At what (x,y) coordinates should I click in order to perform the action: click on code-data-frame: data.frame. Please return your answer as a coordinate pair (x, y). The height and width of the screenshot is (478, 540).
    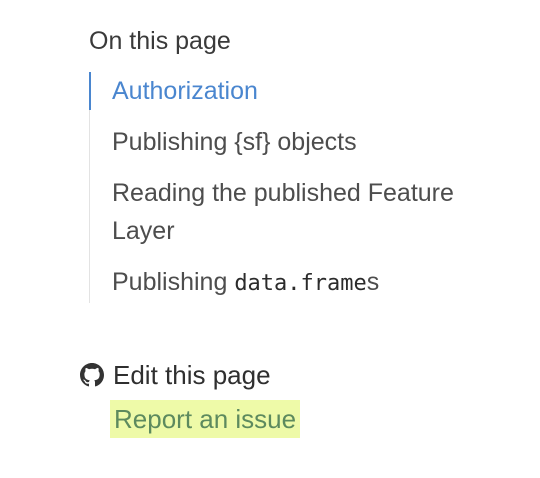
    Looking at the image, I should click on (300, 283).